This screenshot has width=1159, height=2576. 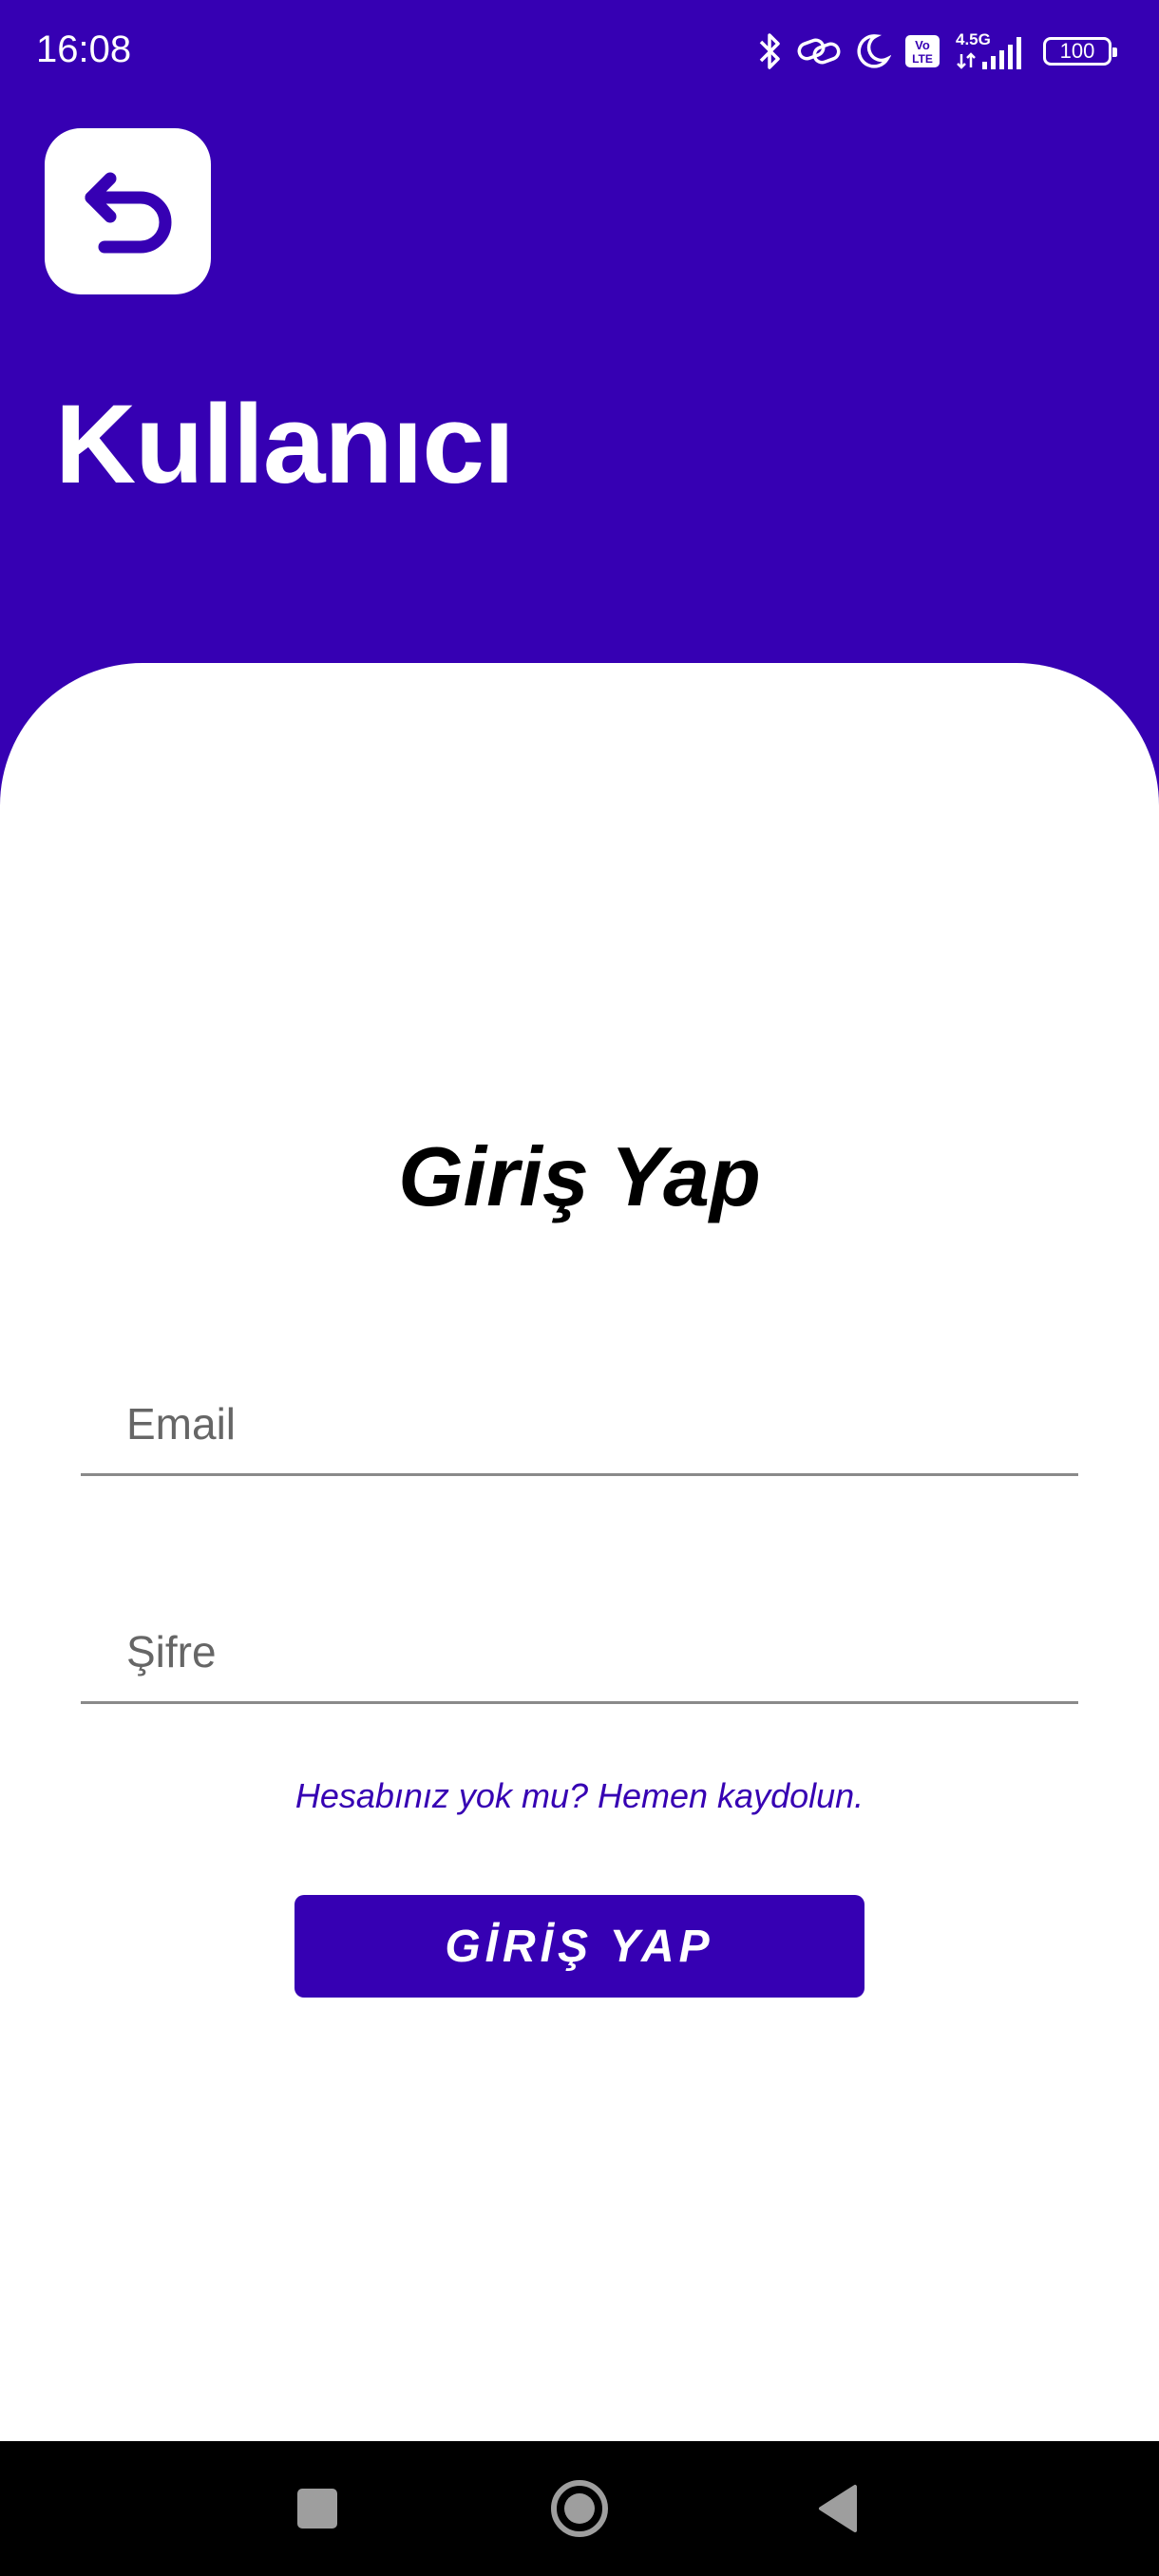 I want to click on email-field, so click(x=579, y=1419).